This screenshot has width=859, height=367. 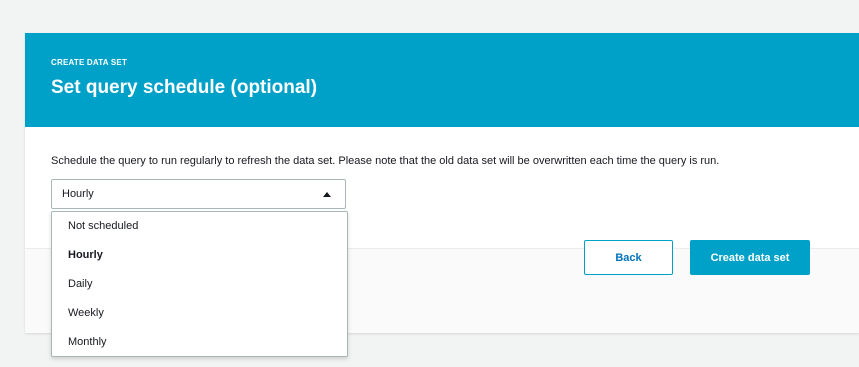 What do you see at coordinates (199, 313) in the screenshot?
I see `option-weekly: Weekly` at bounding box center [199, 313].